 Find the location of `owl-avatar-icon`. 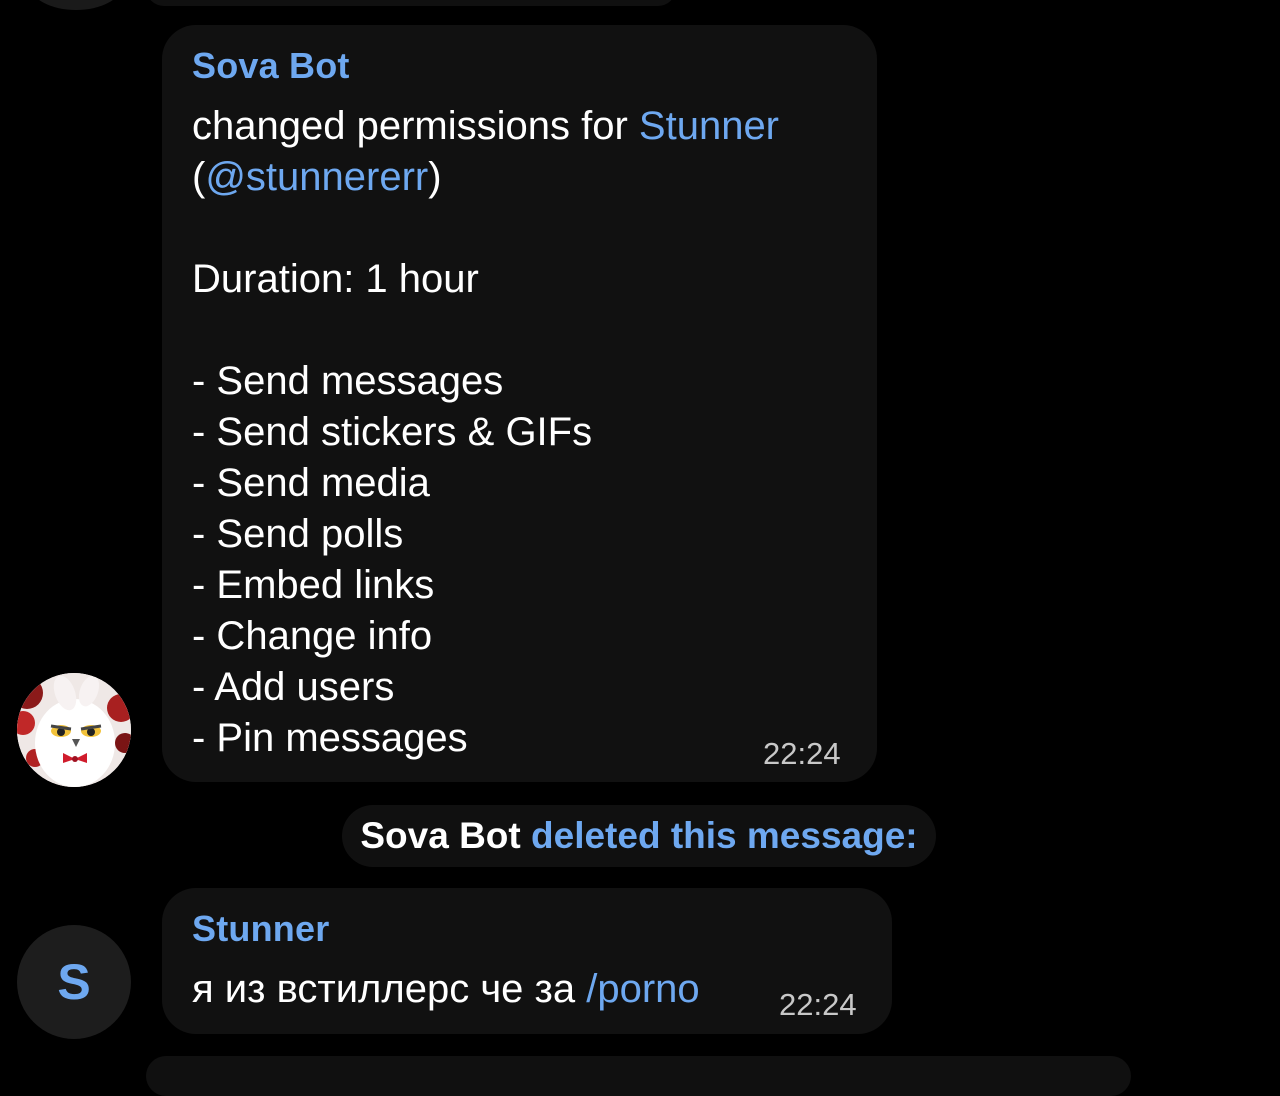

owl-avatar-icon is located at coordinates (74, 730).